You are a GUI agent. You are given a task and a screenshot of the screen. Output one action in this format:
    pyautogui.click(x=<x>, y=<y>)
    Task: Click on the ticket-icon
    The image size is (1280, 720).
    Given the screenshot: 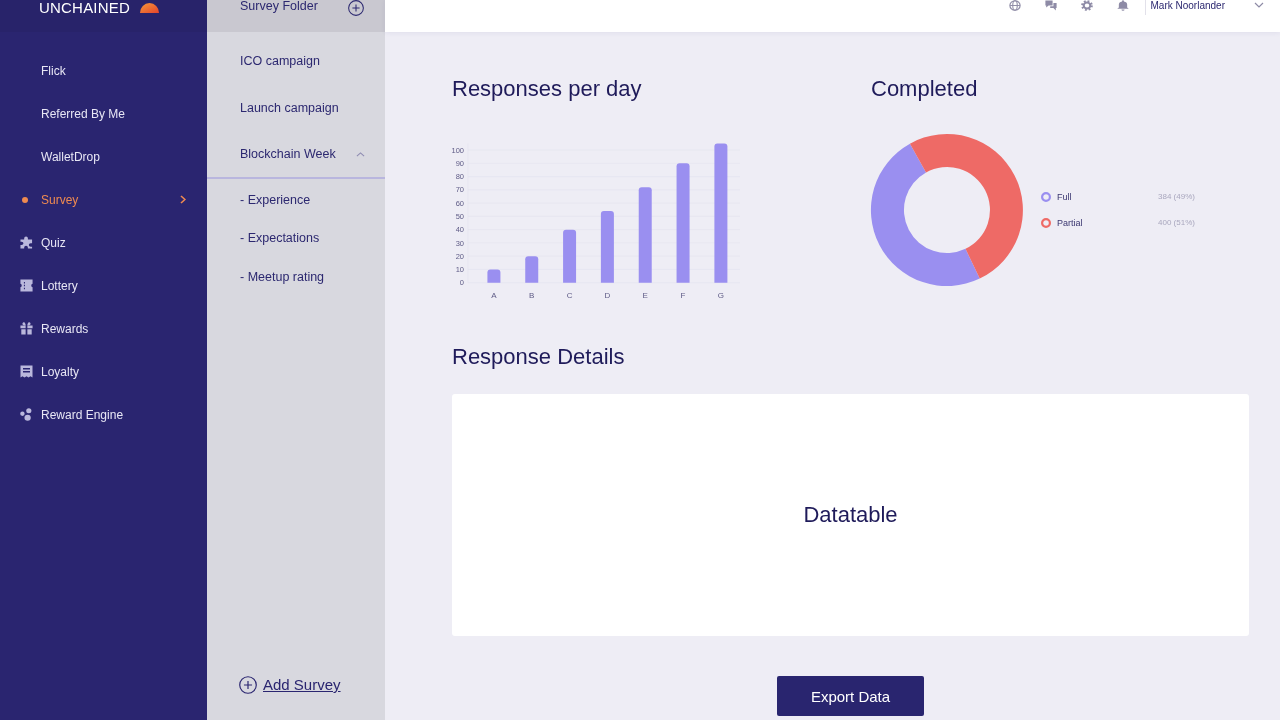 What is the action you would take?
    pyautogui.click(x=26, y=285)
    